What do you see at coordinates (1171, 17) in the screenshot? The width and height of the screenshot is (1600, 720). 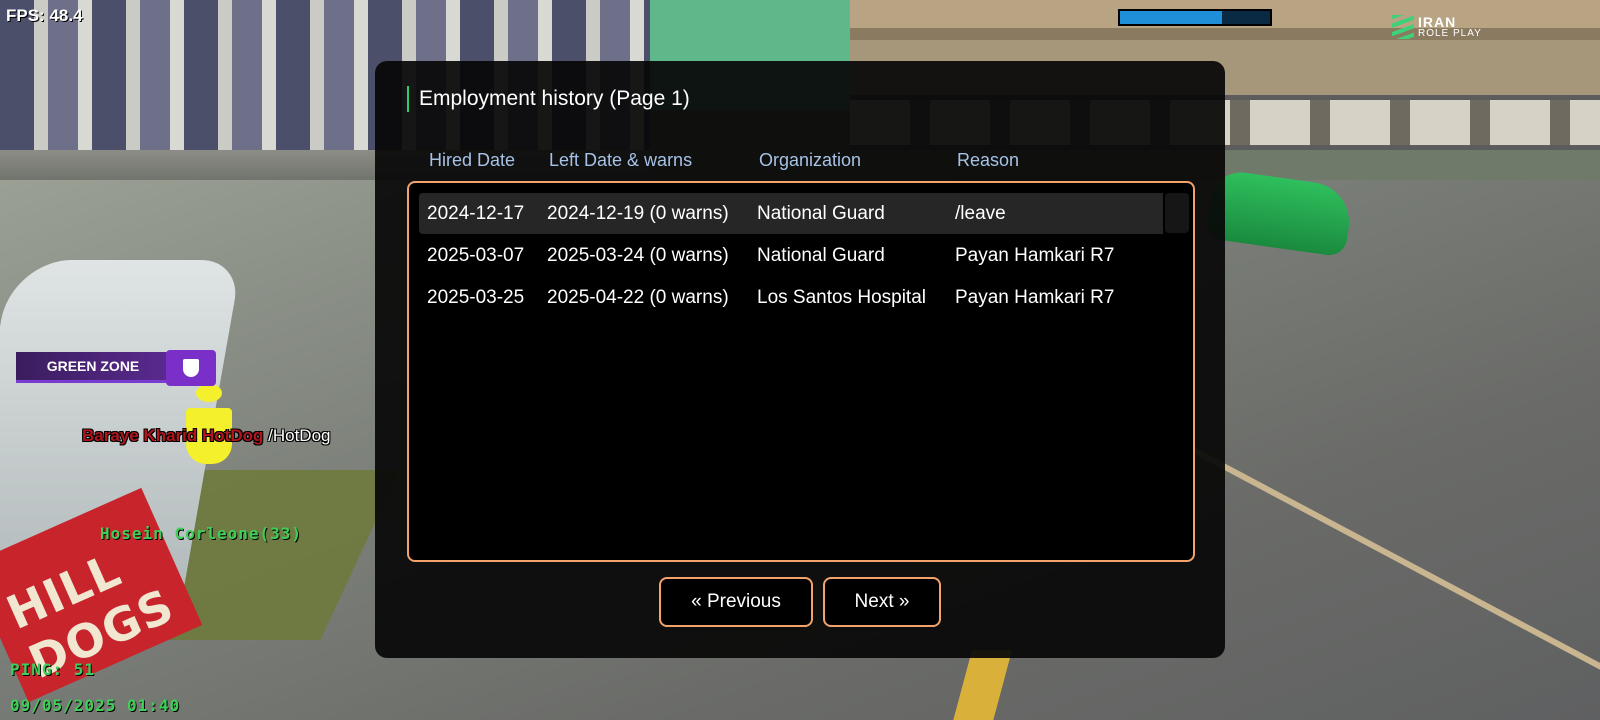 I see `health-bar-fill` at bounding box center [1171, 17].